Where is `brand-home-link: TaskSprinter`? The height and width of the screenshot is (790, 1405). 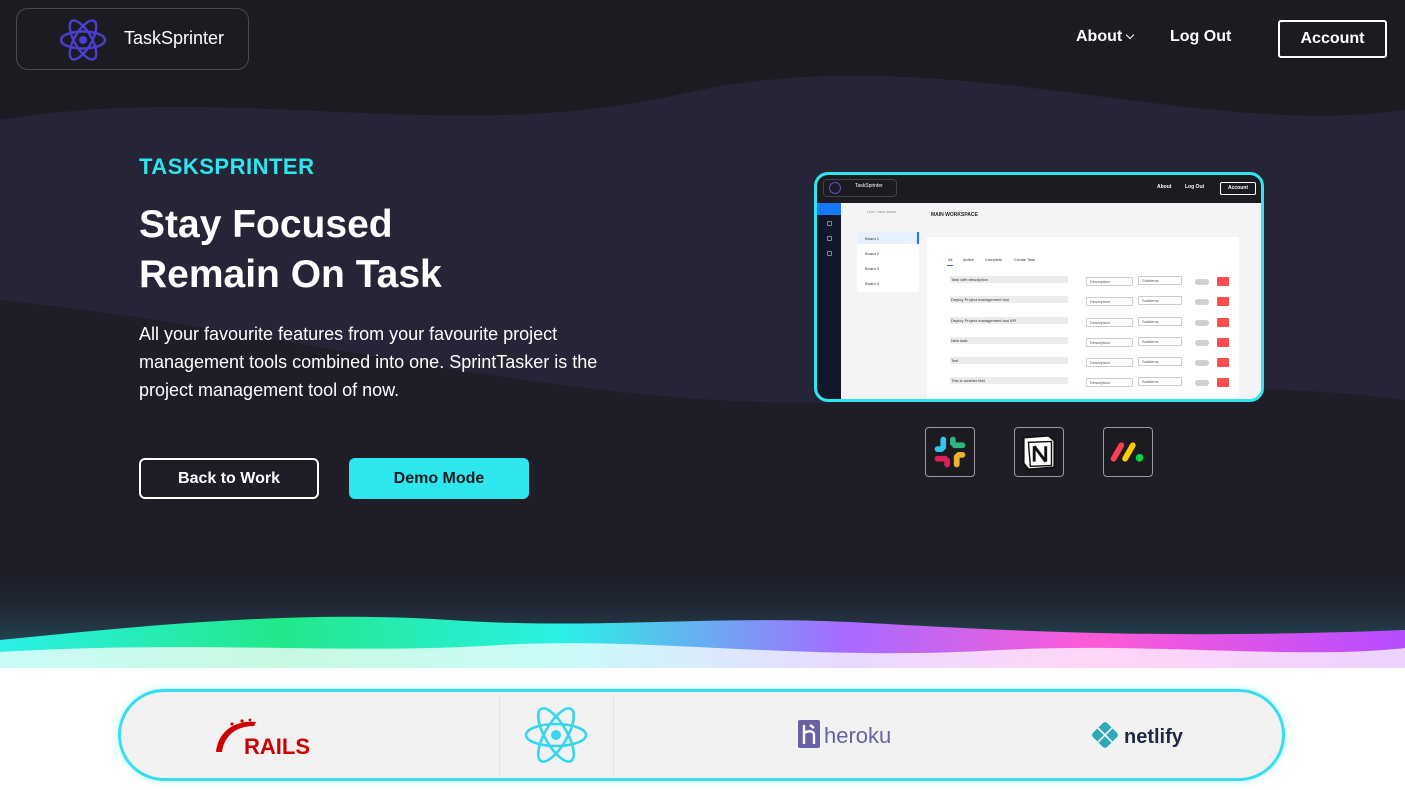
brand-home-link: TaskSprinter is located at coordinates (132, 39).